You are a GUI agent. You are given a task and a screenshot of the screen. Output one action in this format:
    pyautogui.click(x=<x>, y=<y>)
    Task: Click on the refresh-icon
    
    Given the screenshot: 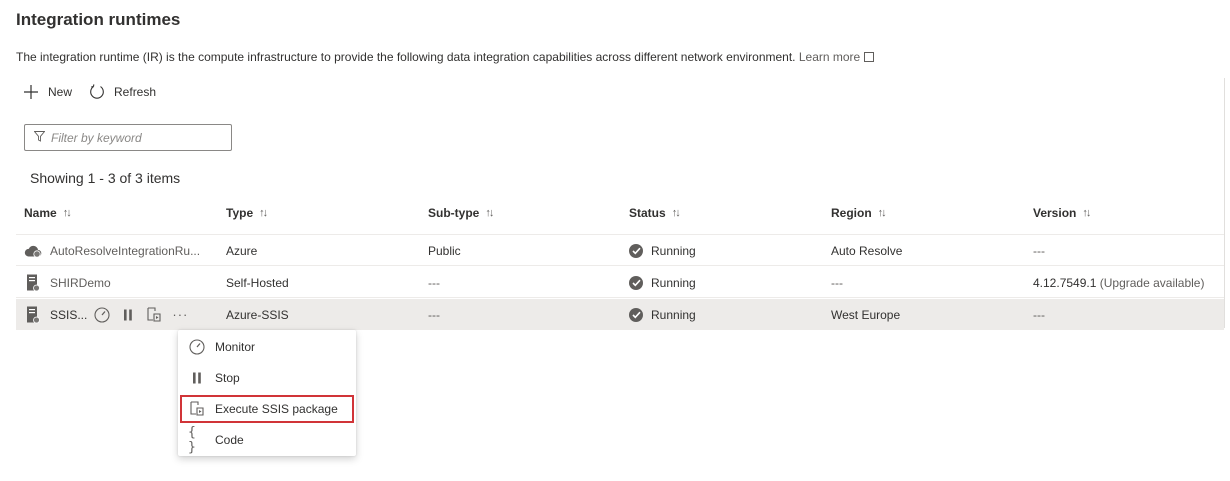 What is the action you would take?
    pyautogui.click(x=97, y=92)
    